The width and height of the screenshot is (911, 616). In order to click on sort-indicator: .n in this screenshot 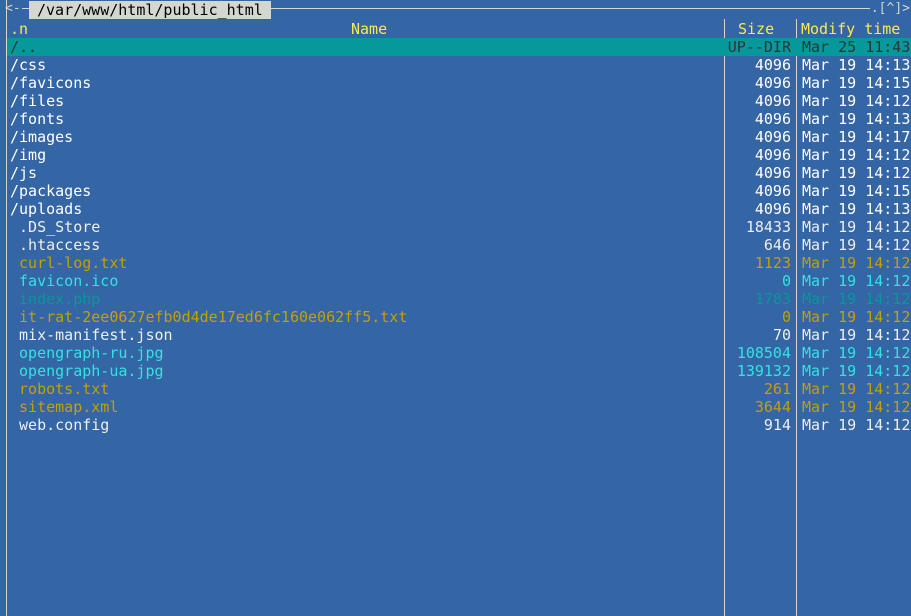, I will do `click(19, 29)`.